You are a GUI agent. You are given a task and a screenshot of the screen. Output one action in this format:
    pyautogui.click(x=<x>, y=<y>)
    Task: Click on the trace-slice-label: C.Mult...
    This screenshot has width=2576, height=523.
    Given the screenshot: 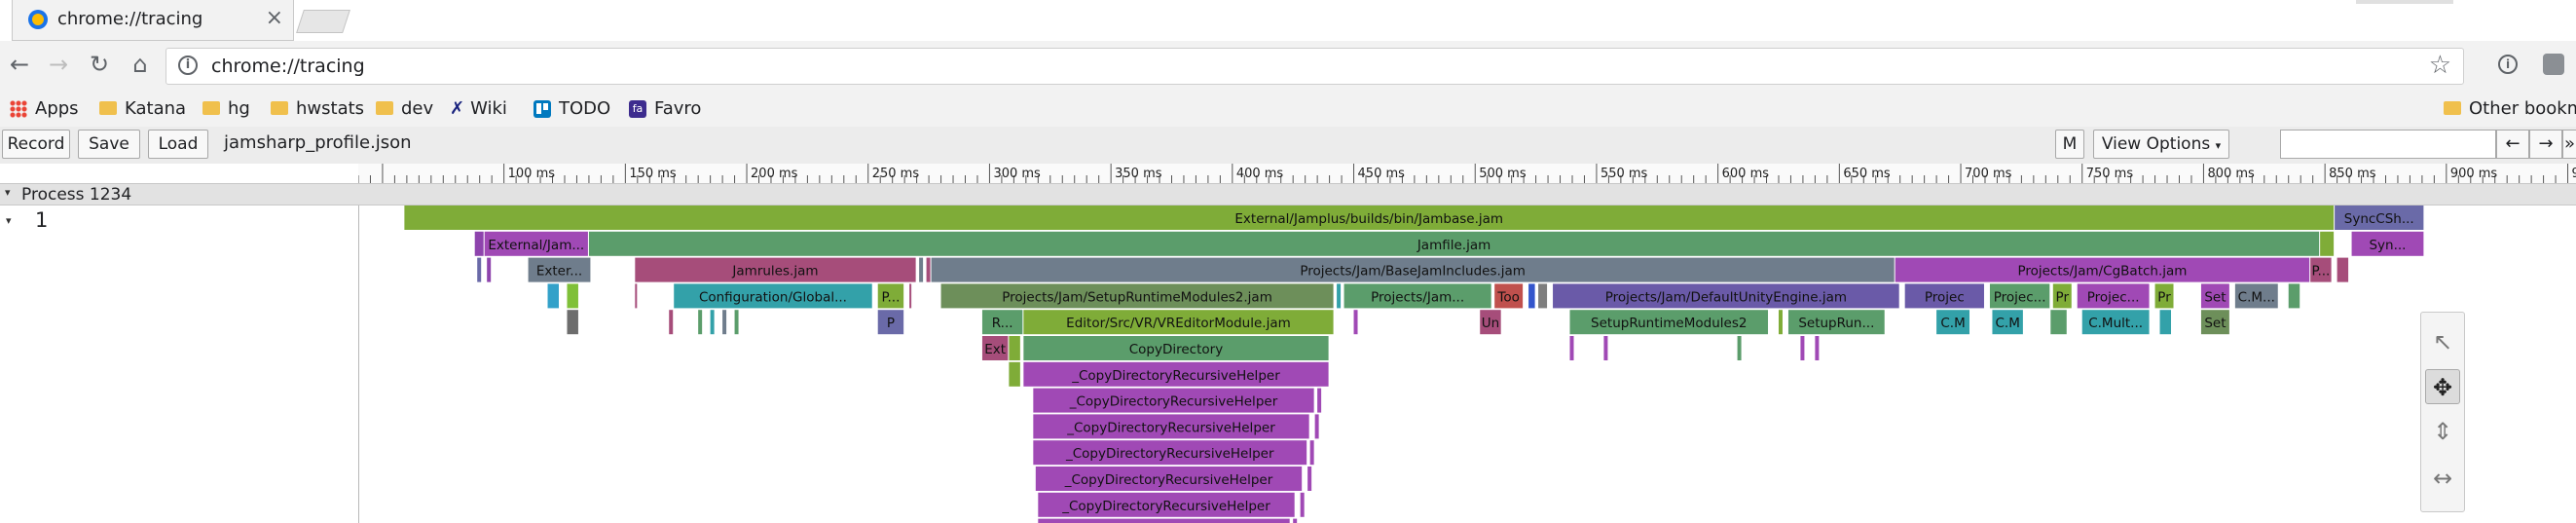 What is the action you would take?
    pyautogui.click(x=2115, y=323)
    